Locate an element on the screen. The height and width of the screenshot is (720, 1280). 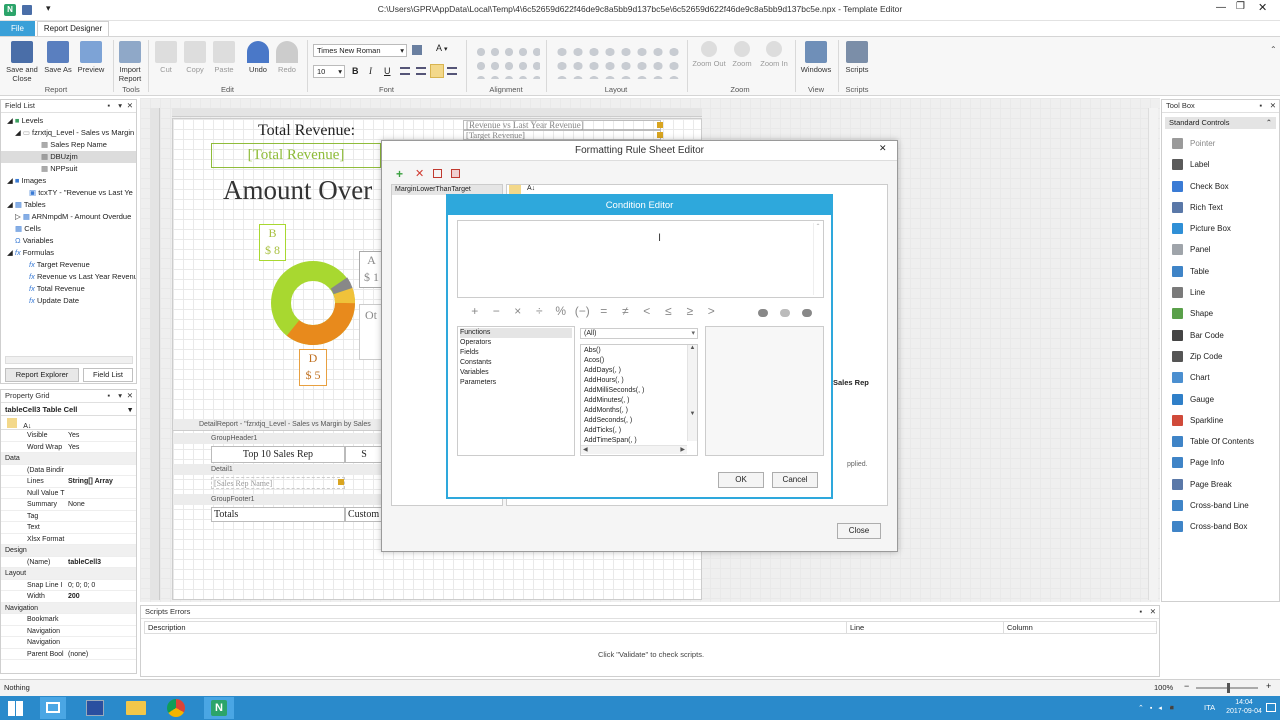
col-line: Line is located at coordinates (855, 627).